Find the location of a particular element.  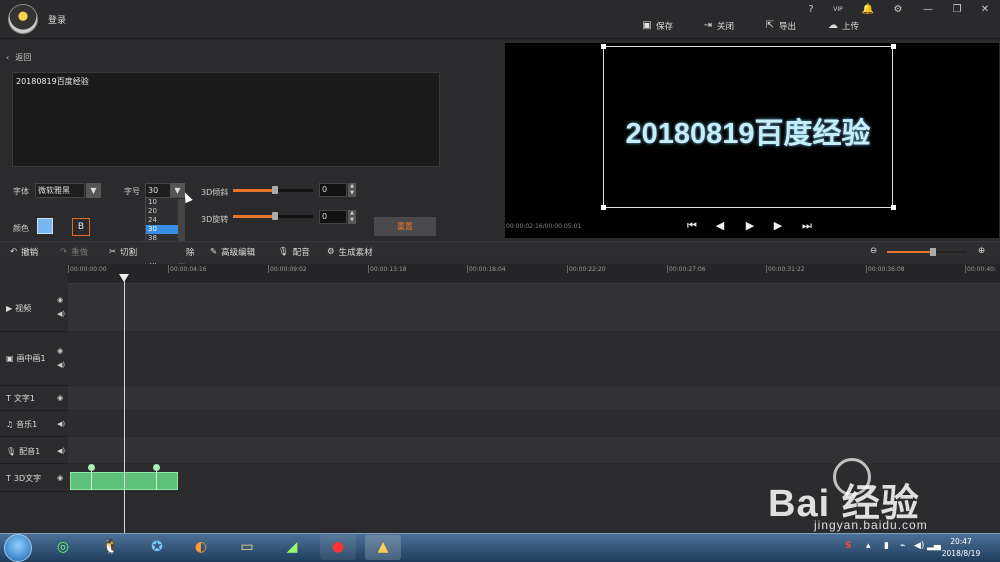

color-swatch is located at coordinates (45, 226).